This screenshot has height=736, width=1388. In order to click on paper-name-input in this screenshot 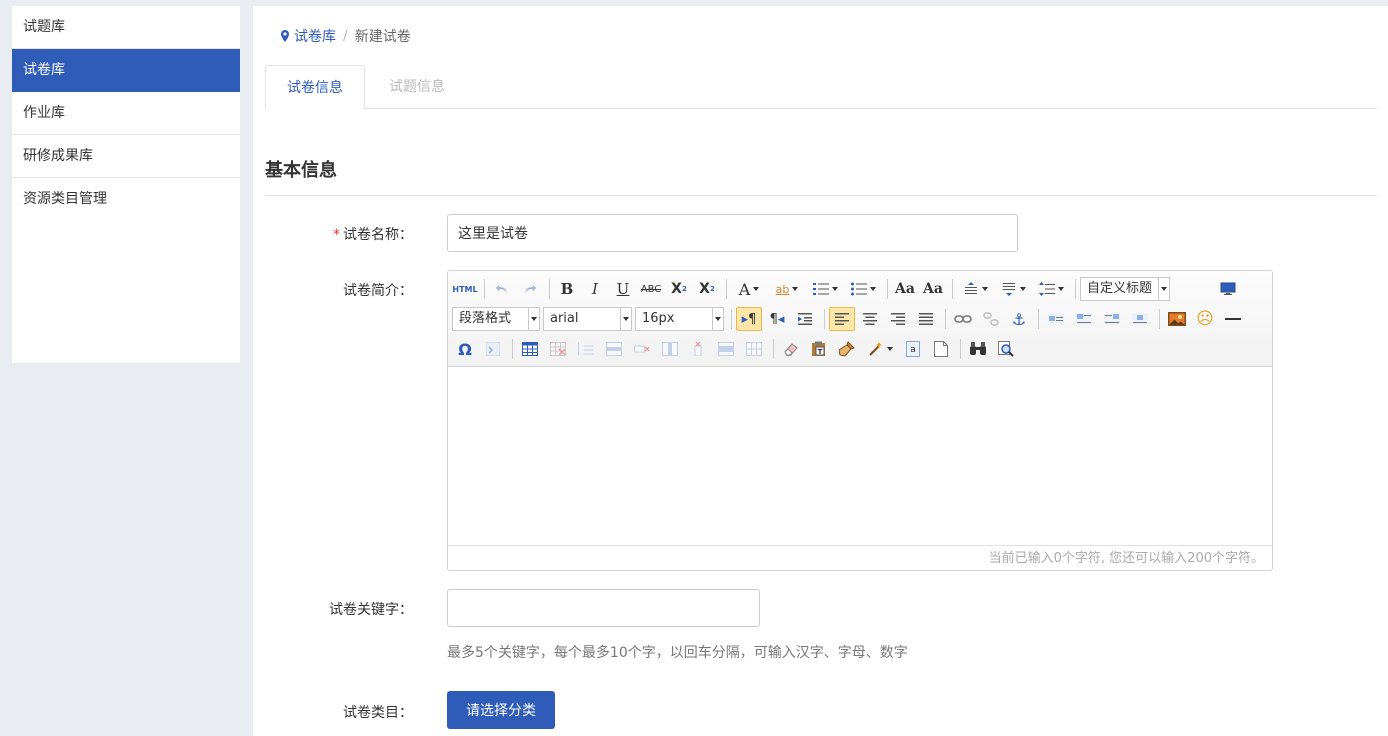, I will do `click(732, 233)`.